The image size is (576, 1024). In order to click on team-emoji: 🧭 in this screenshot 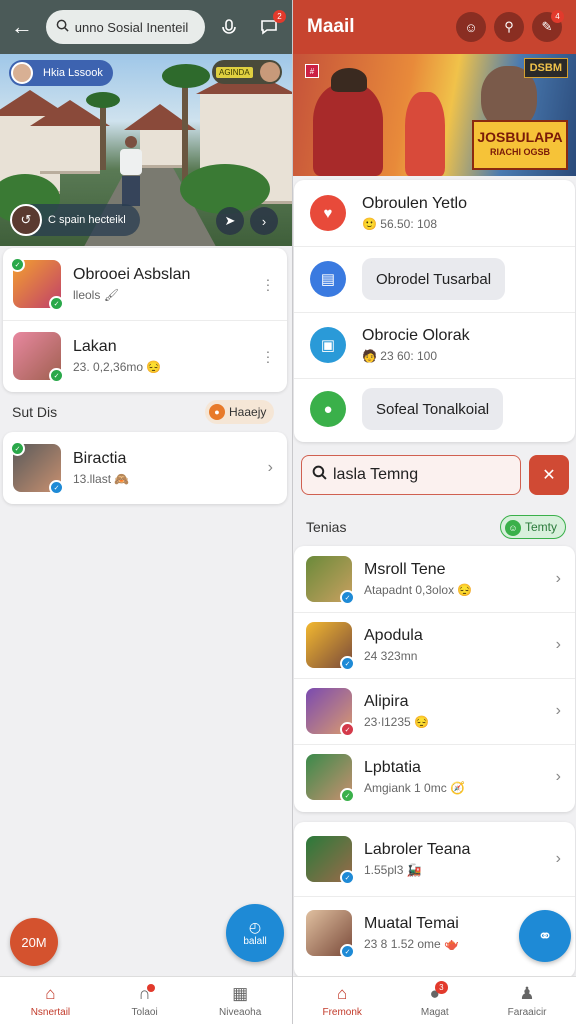, I will do `click(457, 788)`.